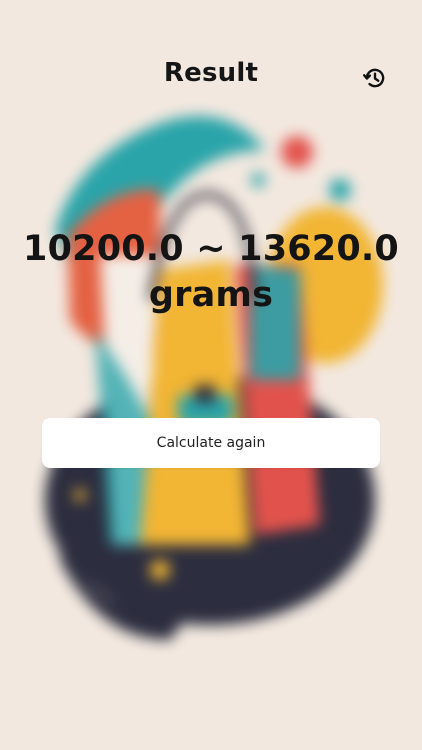 The height and width of the screenshot is (750, 422). I want to click on calculate-again-button: Calculate again, so click(211, 443).